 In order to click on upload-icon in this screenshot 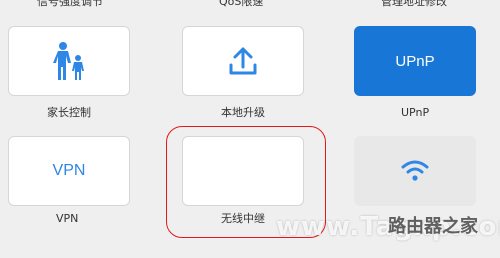, I will do `click(243, 61)`.